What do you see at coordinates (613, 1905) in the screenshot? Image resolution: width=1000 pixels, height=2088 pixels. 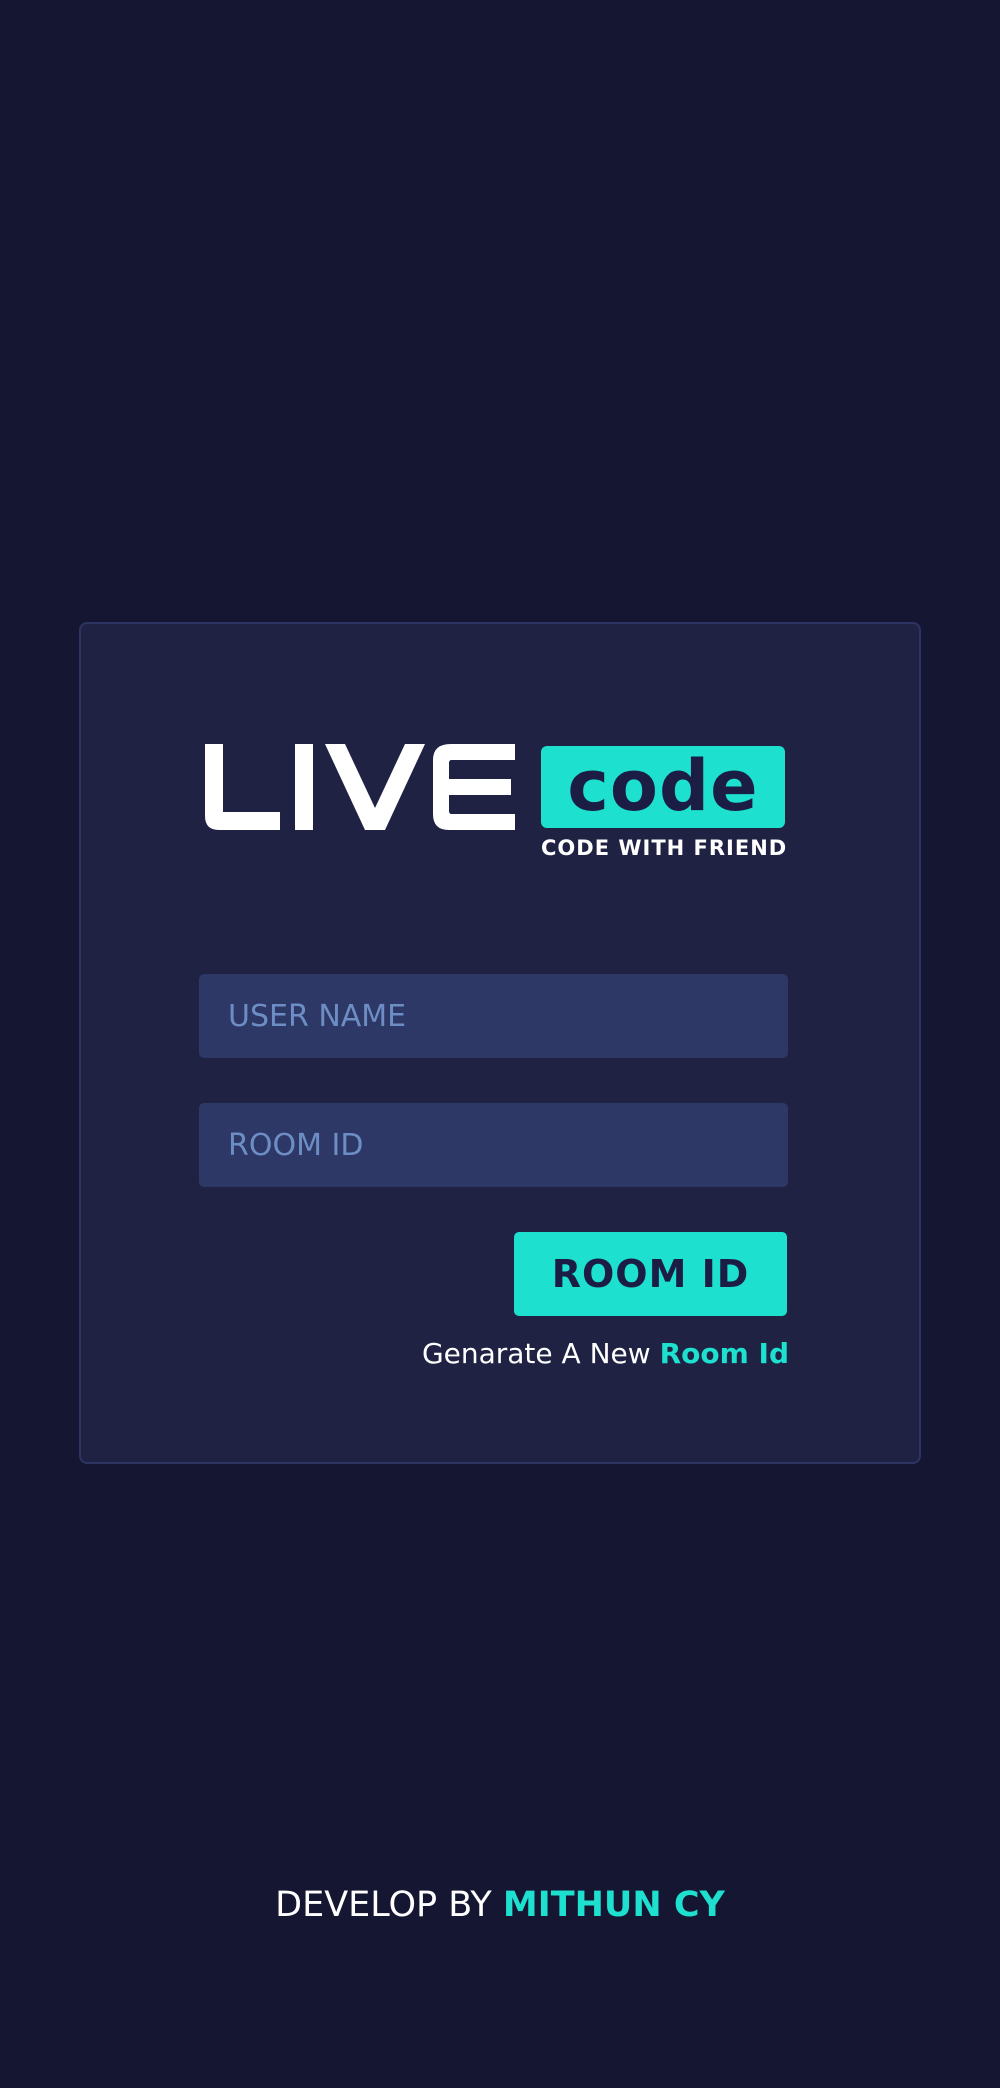 I see `footer-author: MITHUN CY` at bounding box center [613, 1905].